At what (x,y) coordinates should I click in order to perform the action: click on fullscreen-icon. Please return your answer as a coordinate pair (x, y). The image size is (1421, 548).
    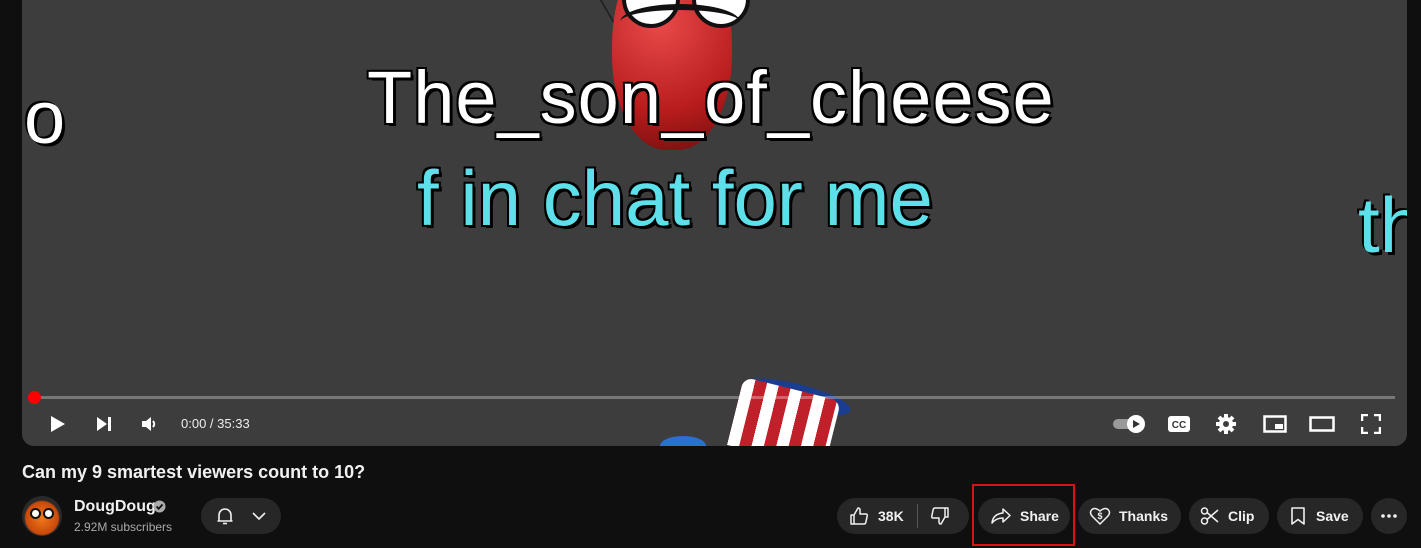
    Looking at the image, I should click on (1371, 424).